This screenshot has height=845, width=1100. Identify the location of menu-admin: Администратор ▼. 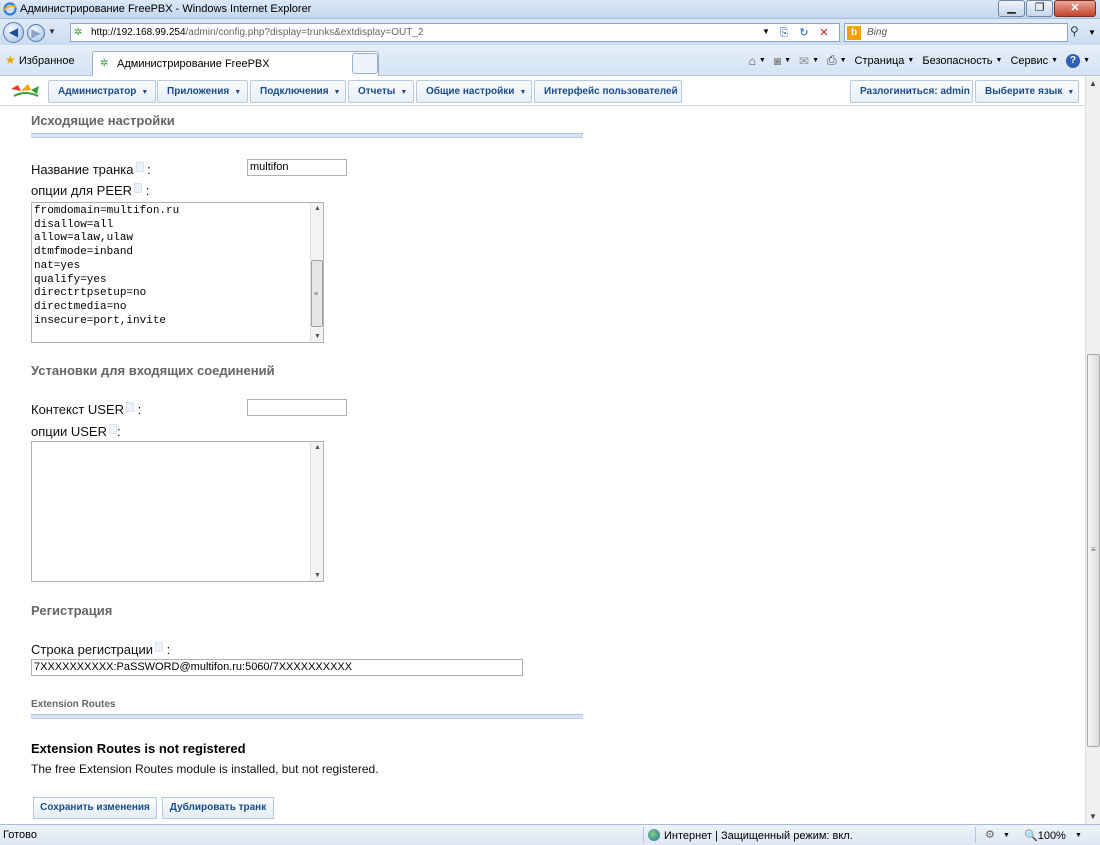
(102, 91).